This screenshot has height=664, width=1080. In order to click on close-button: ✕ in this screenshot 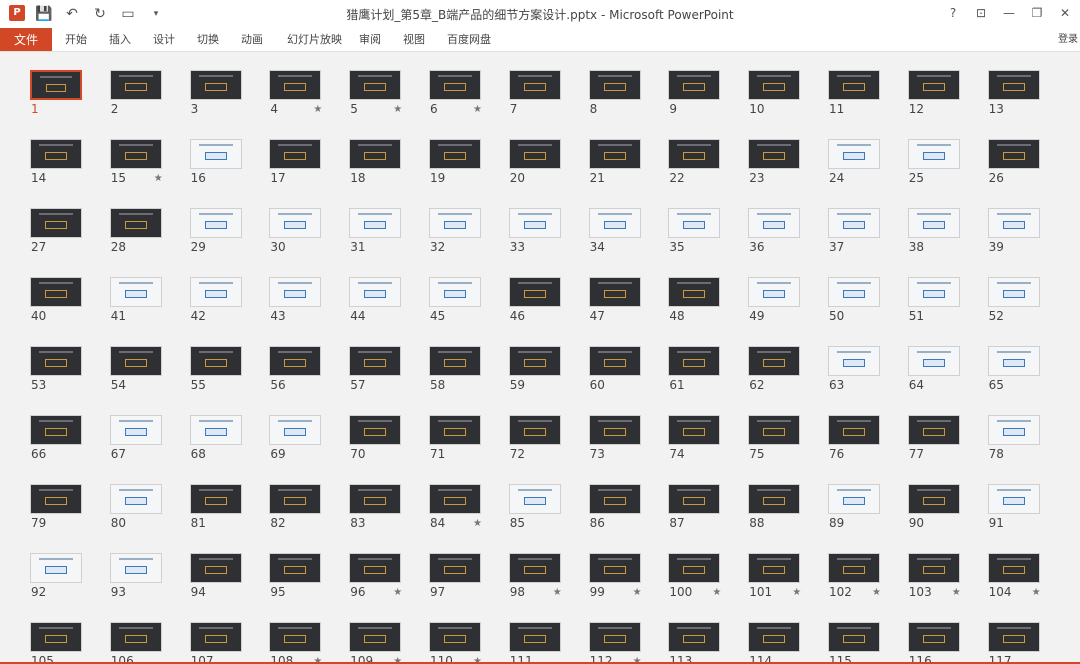, I will do `click(1065, 13)`.